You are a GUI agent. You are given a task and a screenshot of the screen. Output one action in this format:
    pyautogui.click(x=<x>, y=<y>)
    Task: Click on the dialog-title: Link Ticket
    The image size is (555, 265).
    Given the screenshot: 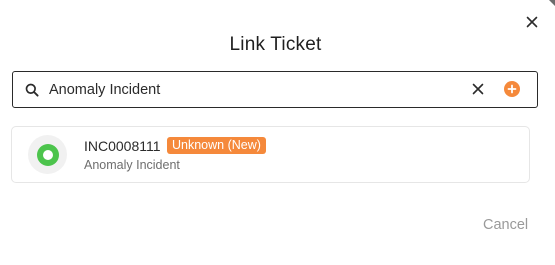 What is the action you would take?
    pyautogui.click(x=275, y=44)
    